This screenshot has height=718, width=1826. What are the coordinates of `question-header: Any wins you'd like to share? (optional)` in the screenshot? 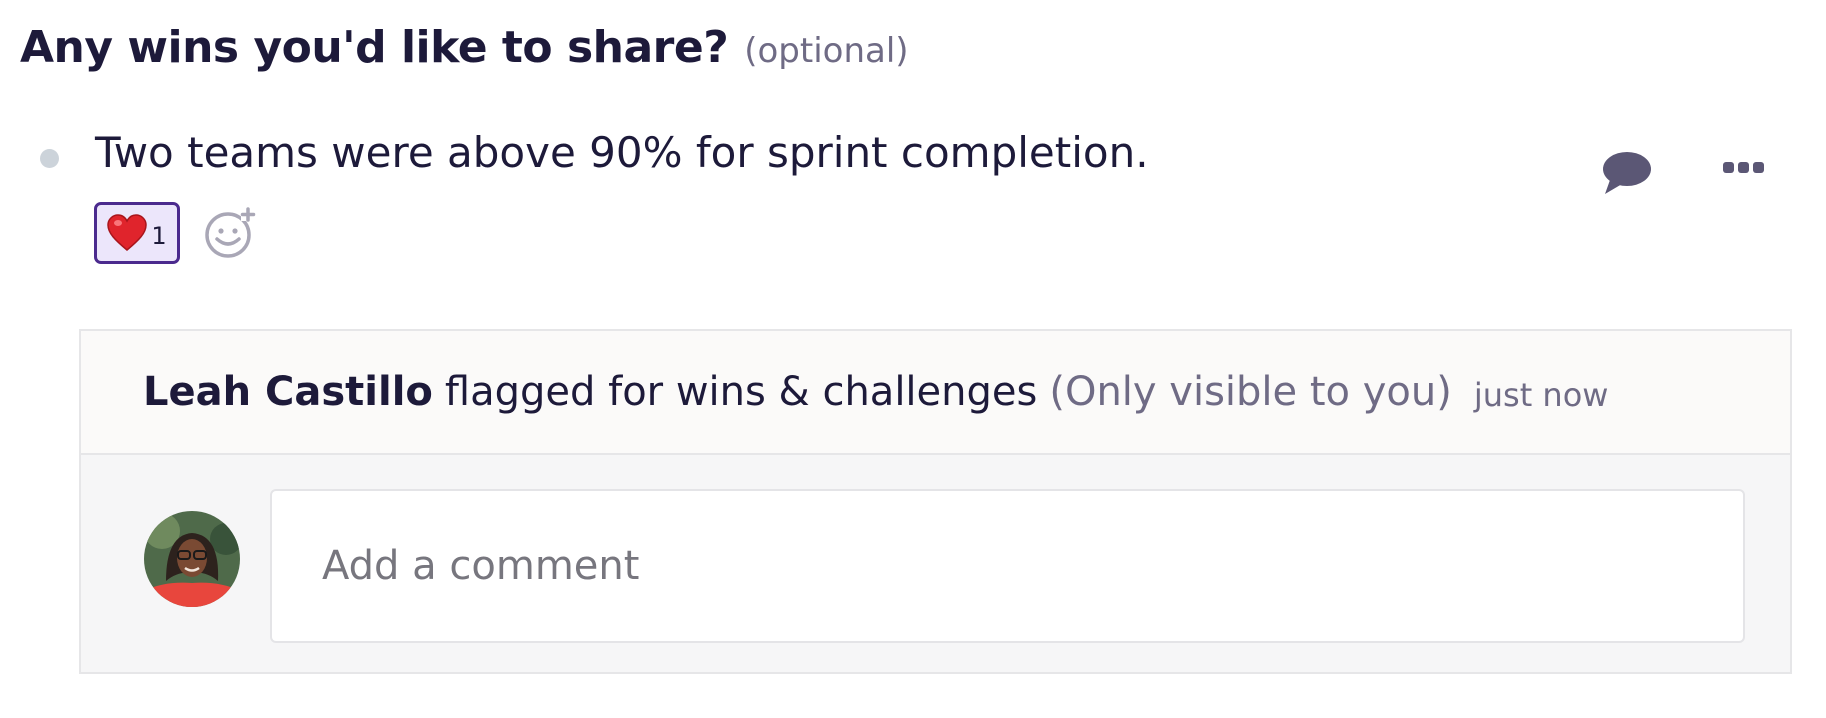 It's located at (464, 47).